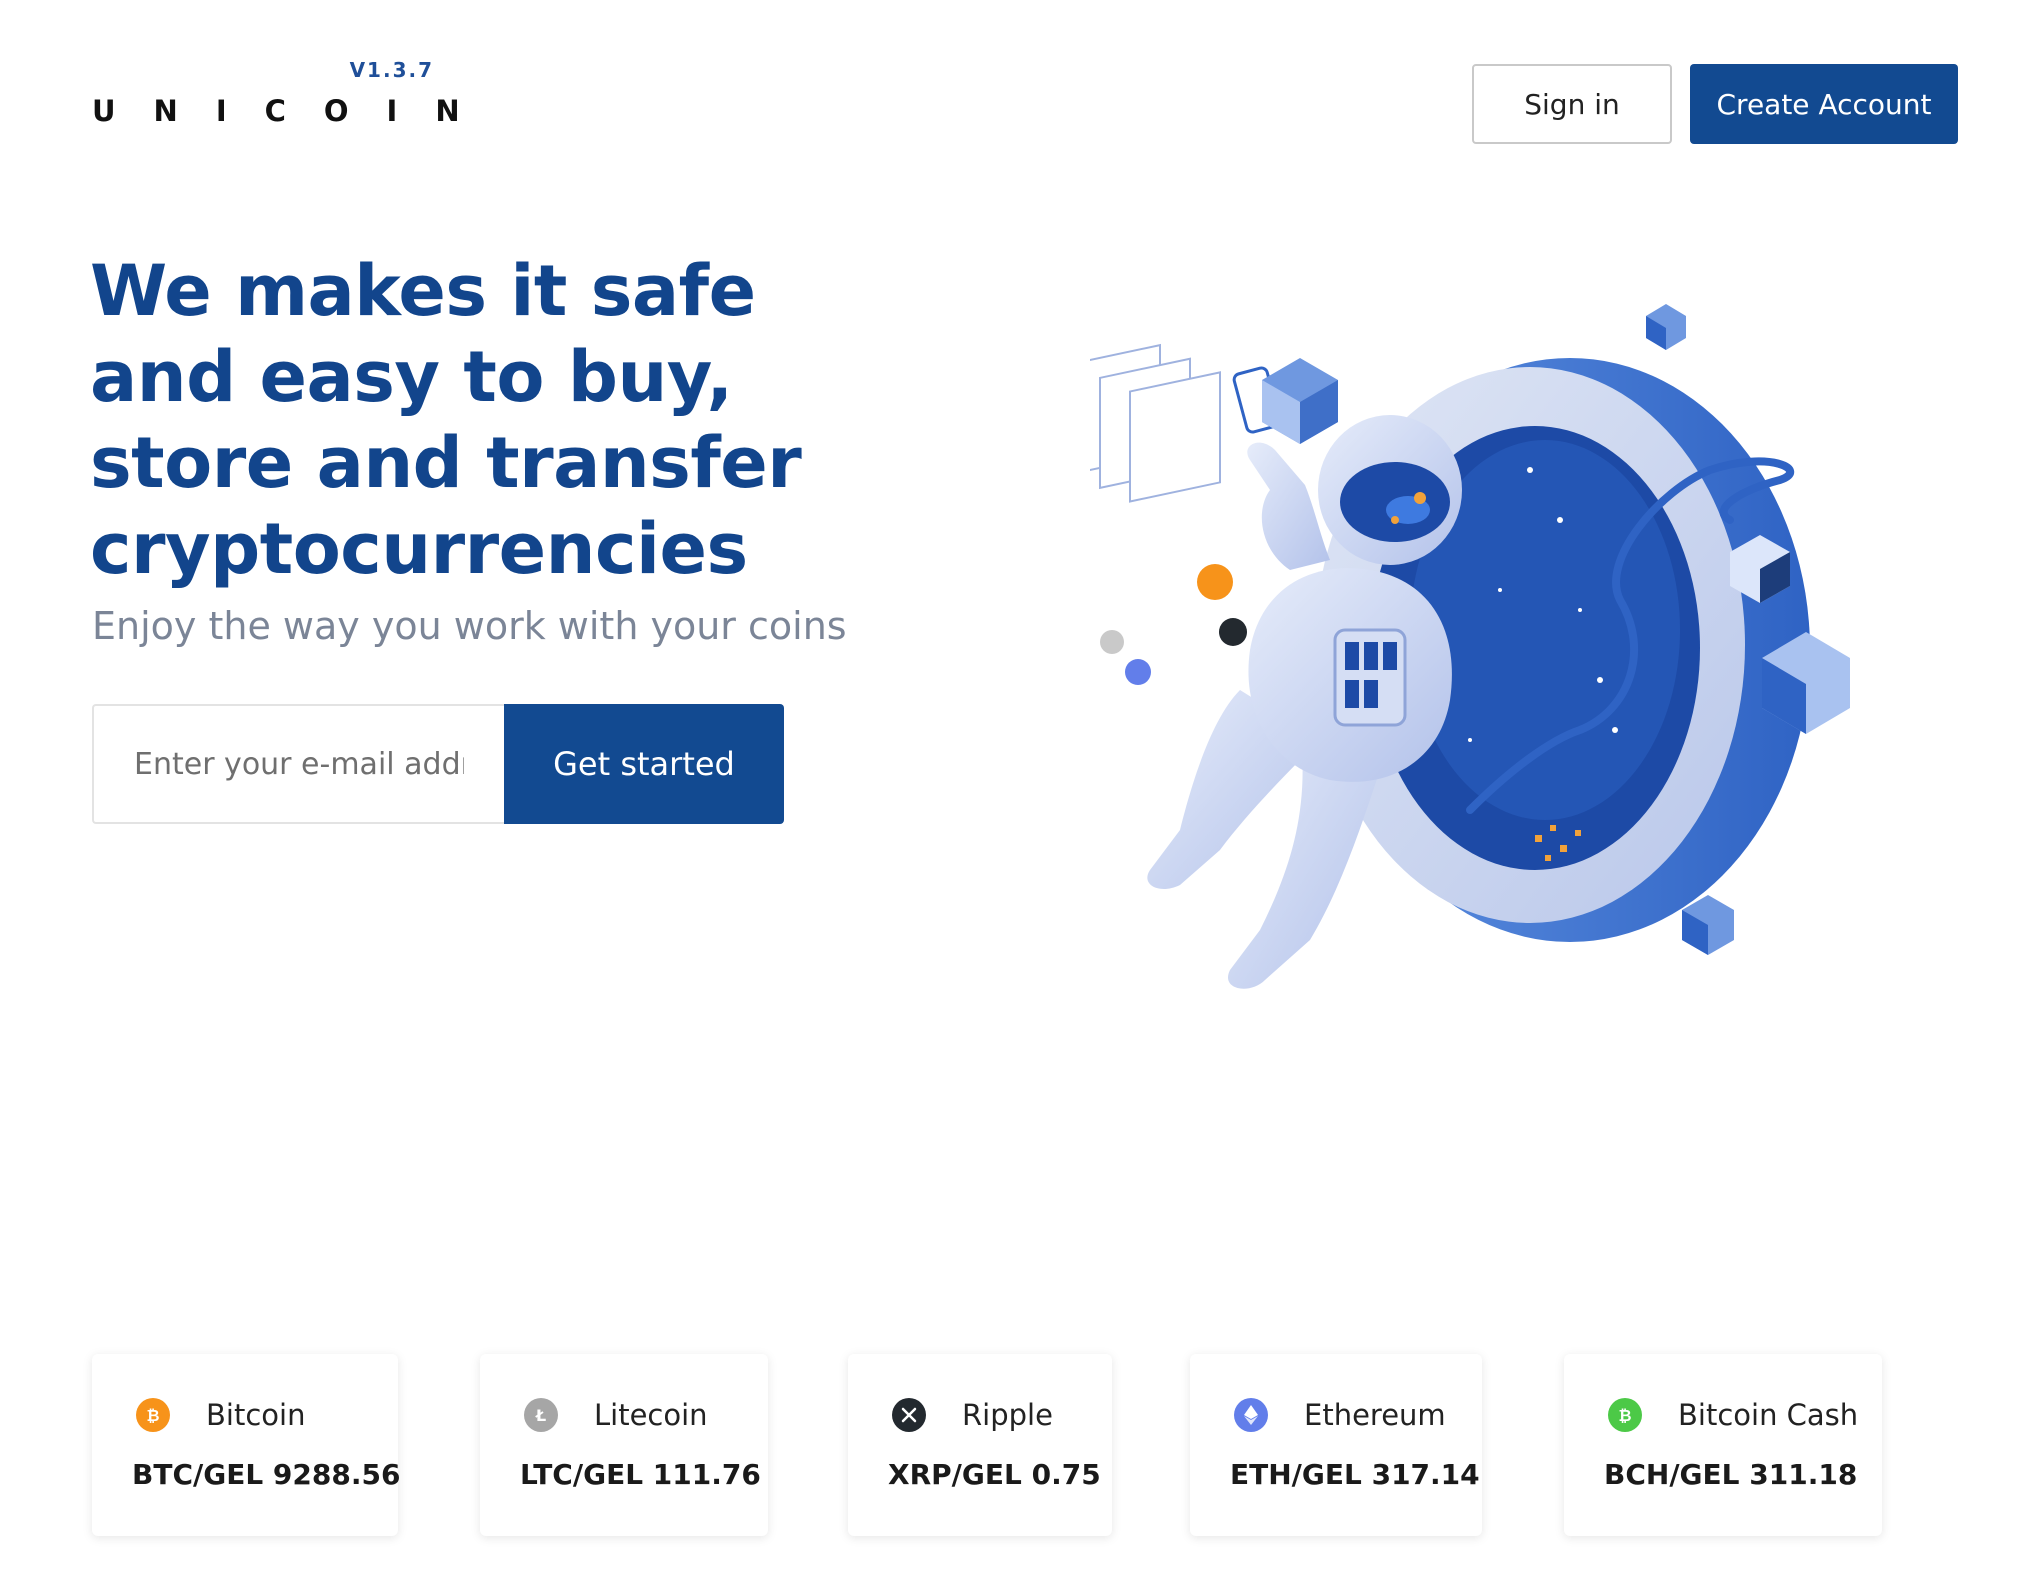 The height and width of the screenshot is (1590, 2042). What do you see at coordinates (1768, 1415) in the screenshot?
I see `coin-name: Bitcoin Cash` at bounding box center [1768, 1415].